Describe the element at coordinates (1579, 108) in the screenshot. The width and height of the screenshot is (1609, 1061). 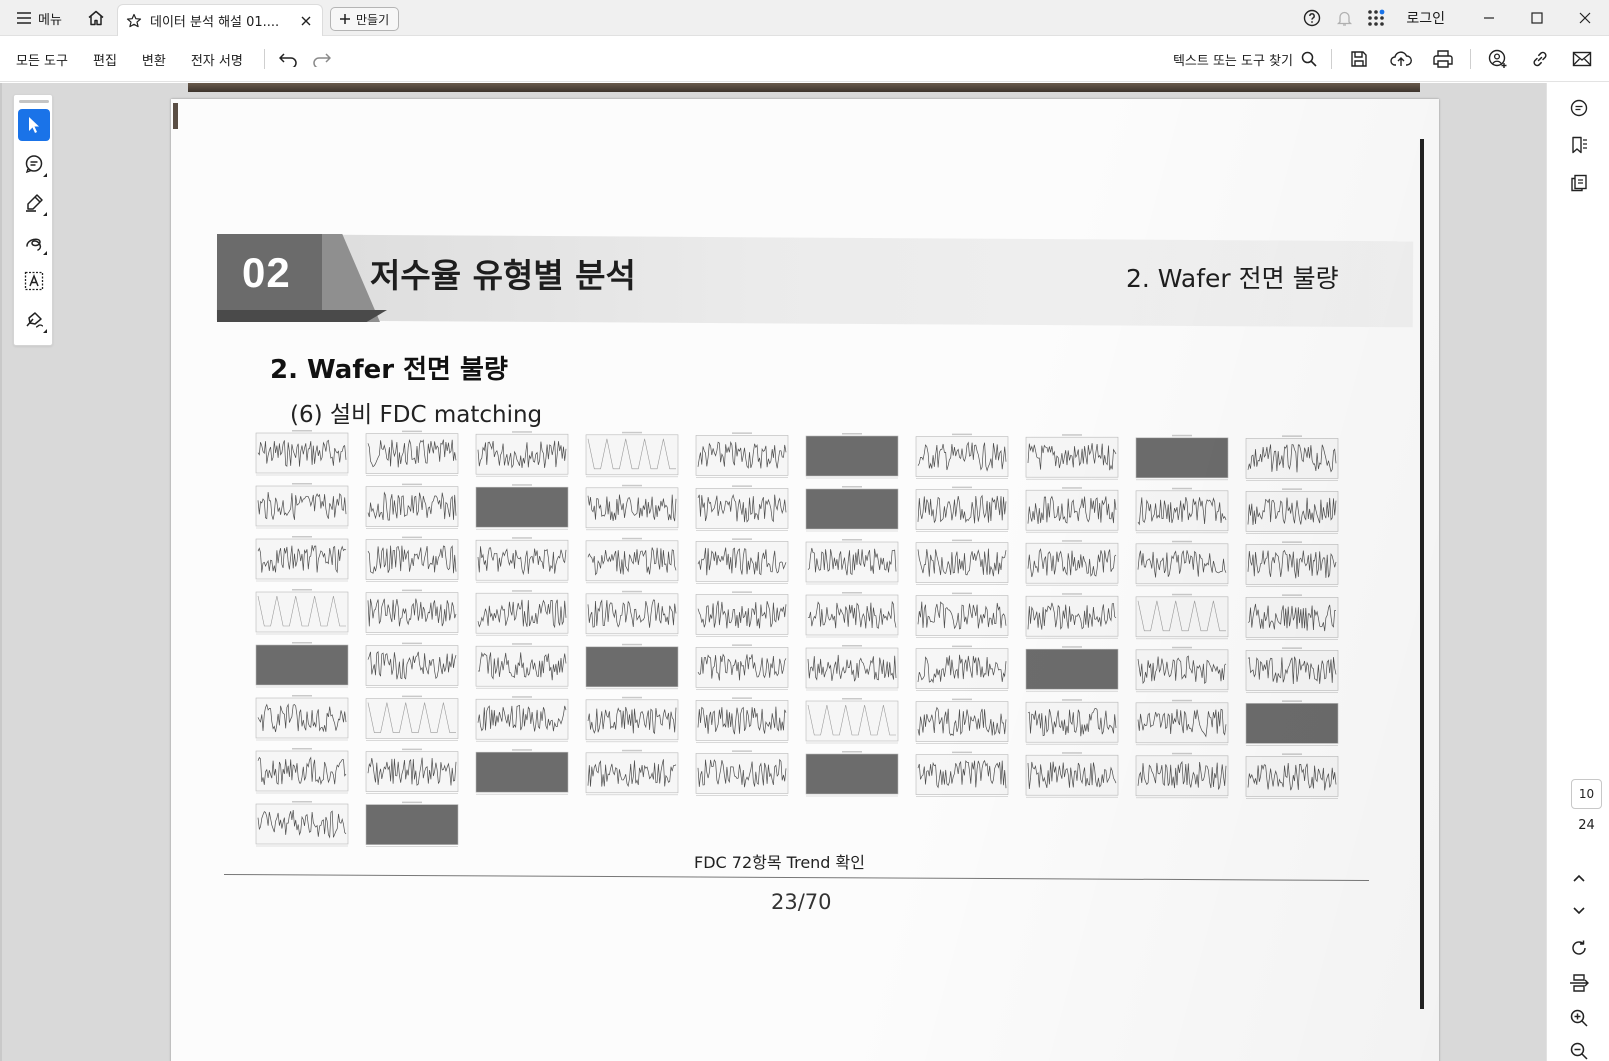
I see `comments-panel-button` at that location.